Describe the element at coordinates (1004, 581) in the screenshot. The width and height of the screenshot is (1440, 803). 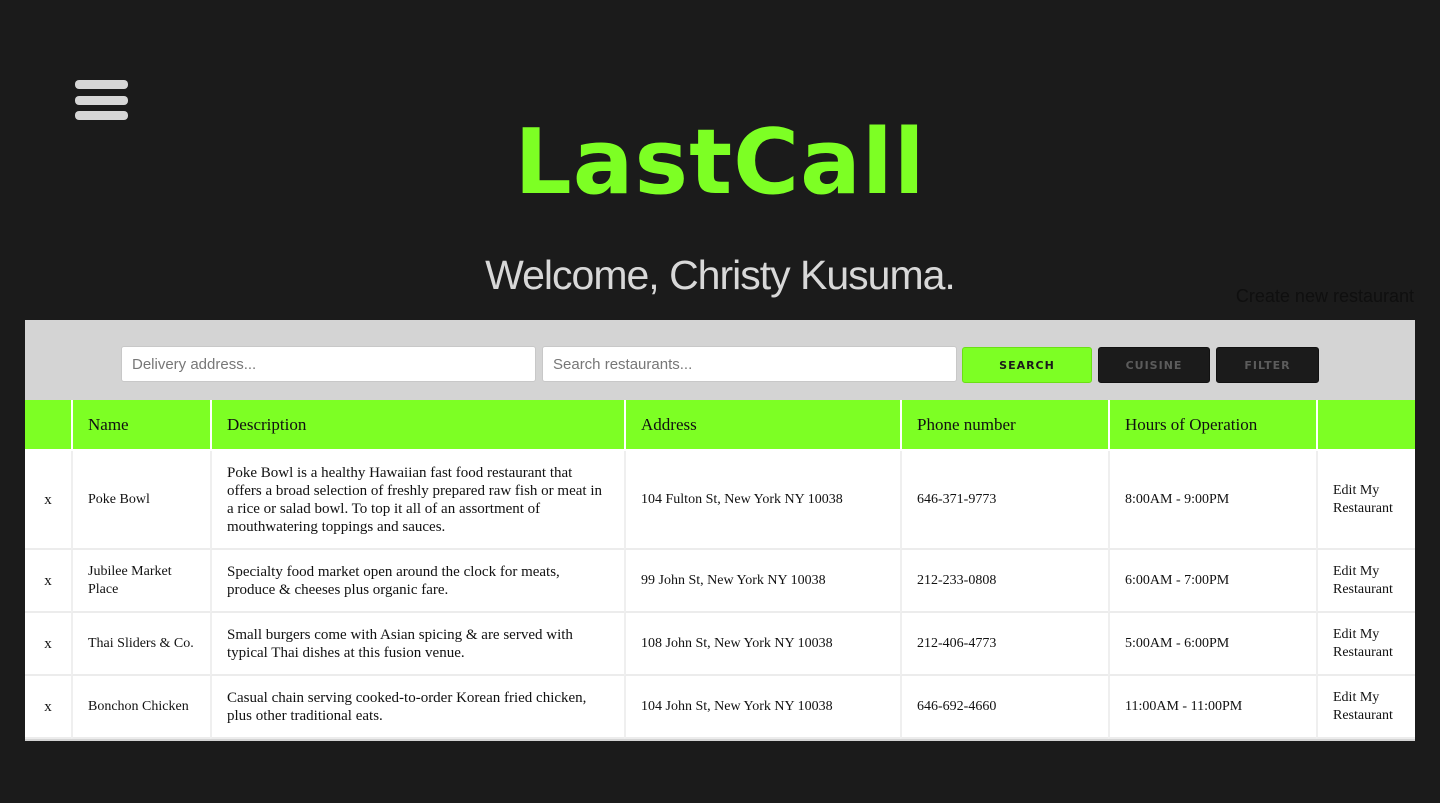
I see `restaurant-phone: 212-233-0808` at that location.